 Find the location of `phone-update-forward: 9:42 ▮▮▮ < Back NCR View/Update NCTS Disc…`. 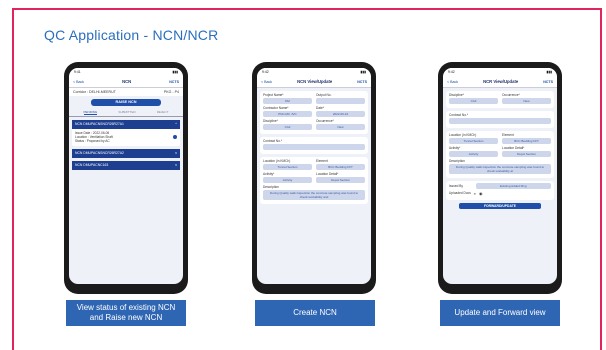

phone-update-forward: 9:42 ▮▮▮ < Back NCR View/Update NCTS Disc… is located at coordinates (500, 178).